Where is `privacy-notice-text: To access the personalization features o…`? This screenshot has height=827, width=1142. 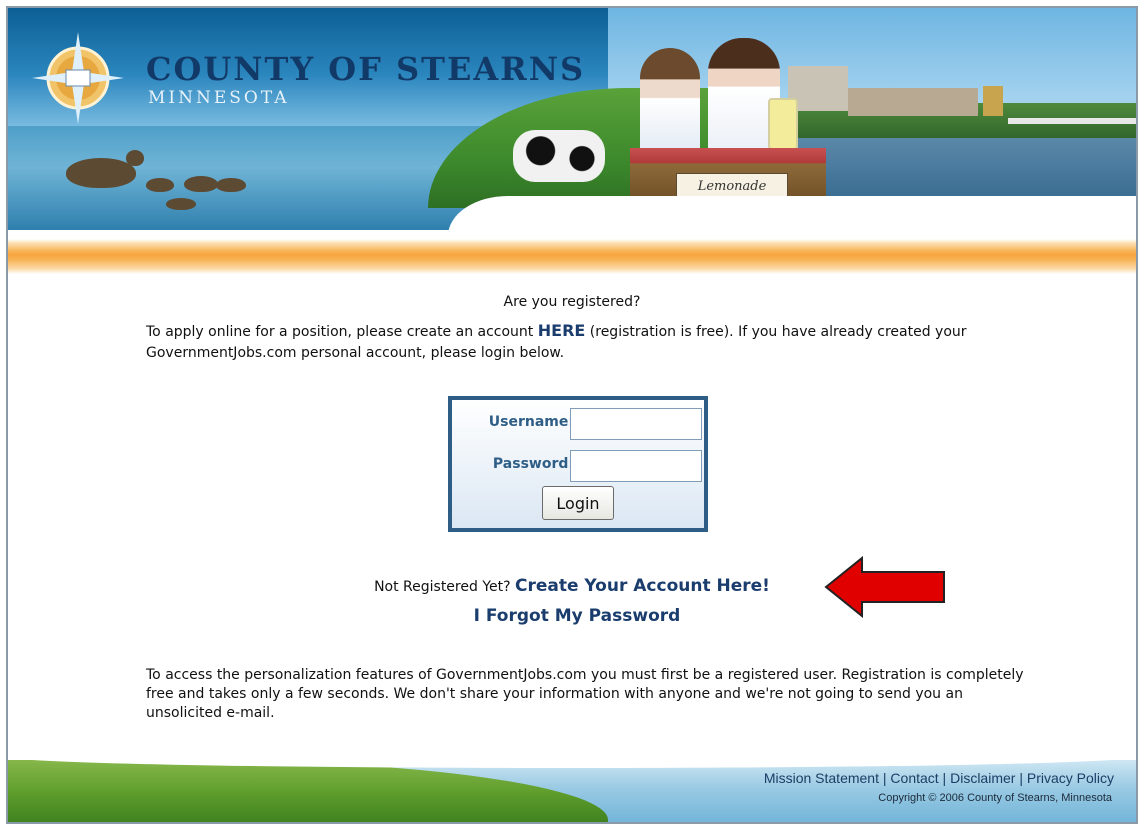 privacy-notice-text: To access the personalization features o… is located at coordinates (585, 694).